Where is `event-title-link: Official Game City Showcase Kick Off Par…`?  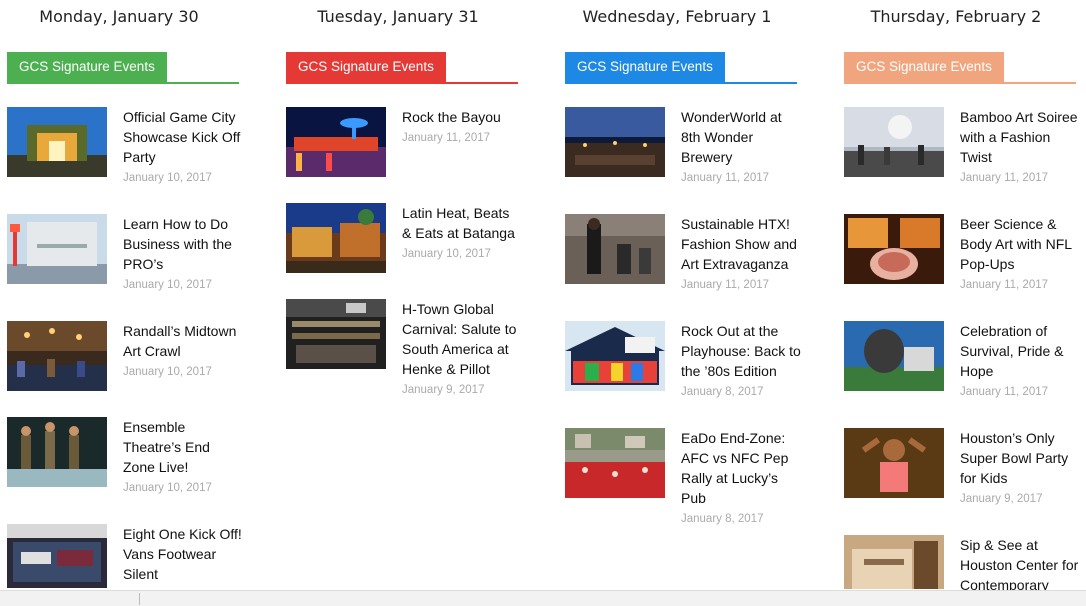 event-title-link: Official Game City Showcase Kick Off Par… is located at coordinates (183, 137).